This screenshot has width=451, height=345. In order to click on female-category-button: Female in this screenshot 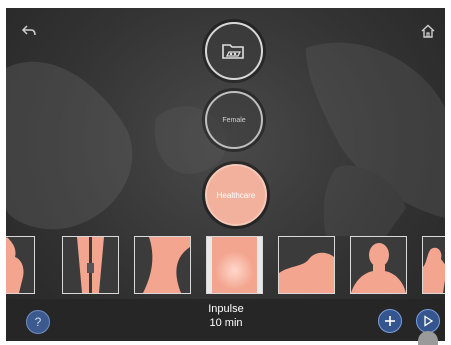, I will do `click(234, 120)`.